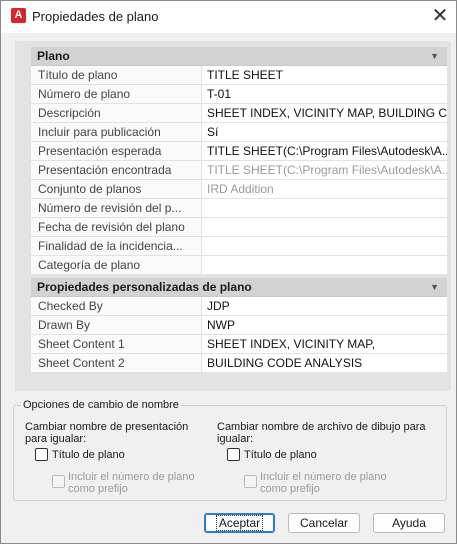  I want to click on category-header: Plano ▼, so click(239, 56).